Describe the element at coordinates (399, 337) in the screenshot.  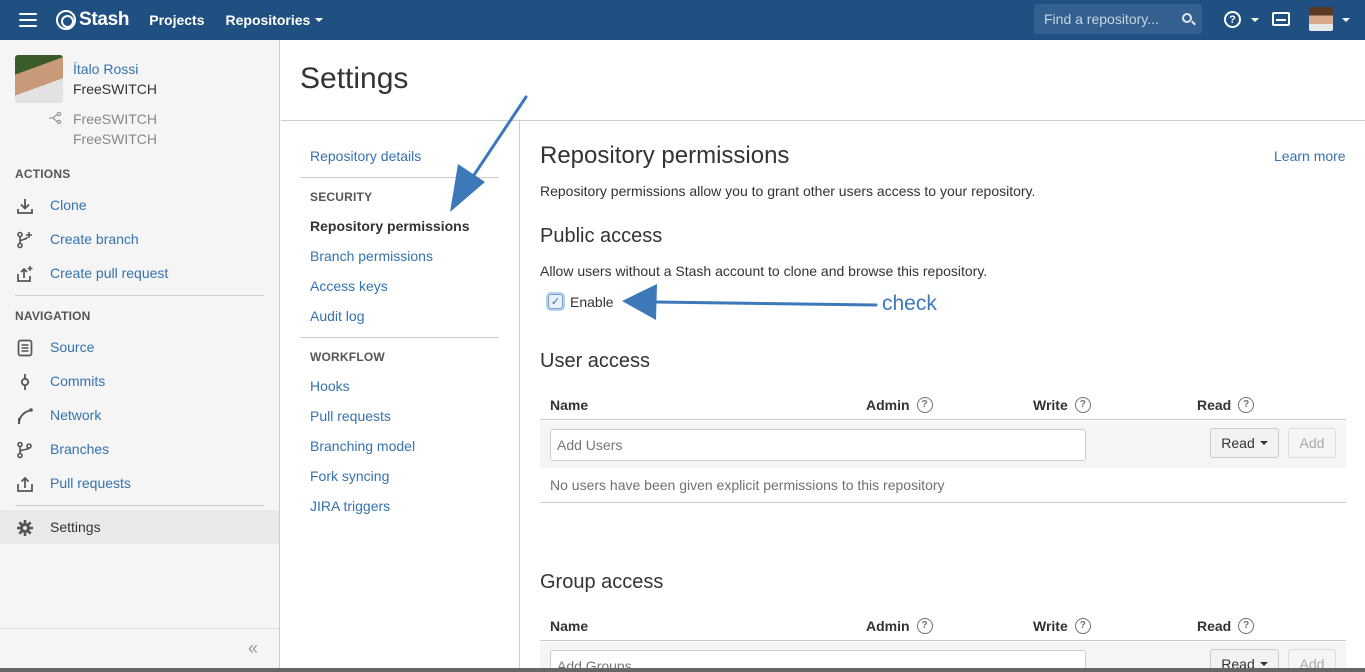
I see `settings-nav-divider` at that location.